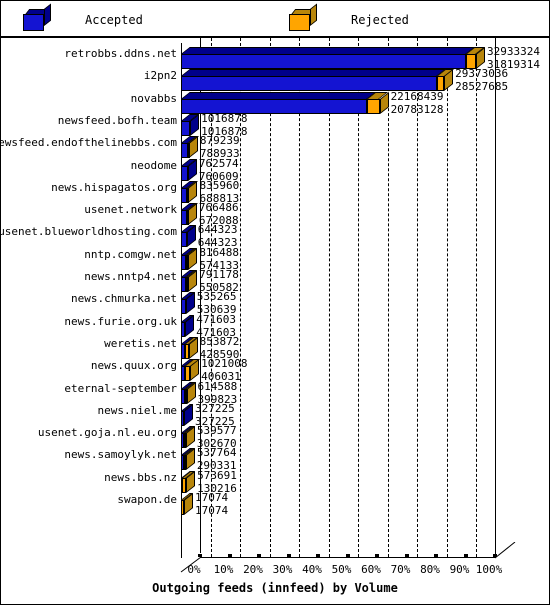  I want to click on bar-row-label: i2pn2, so click(160, 76).